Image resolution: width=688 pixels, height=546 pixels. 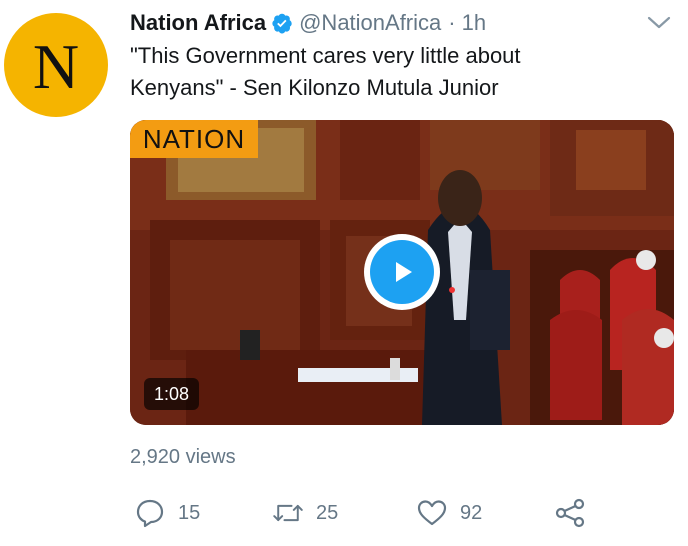 What do you see at coordinates (449, 513) in the screenshot?
I see `like-button: 92` at bounding box center [449, 513].